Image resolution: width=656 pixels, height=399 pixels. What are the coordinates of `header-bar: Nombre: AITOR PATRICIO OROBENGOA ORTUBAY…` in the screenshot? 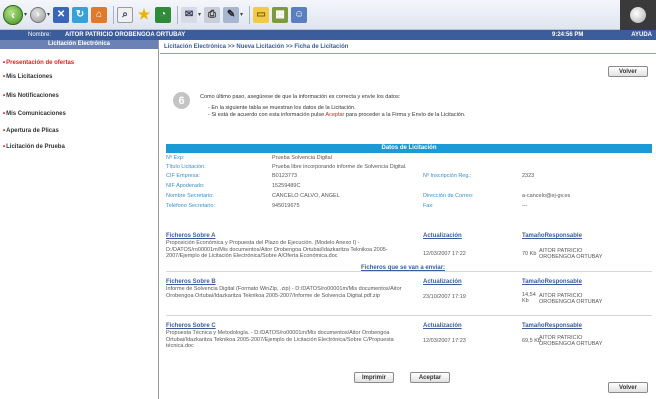 It's located at (328, 35).